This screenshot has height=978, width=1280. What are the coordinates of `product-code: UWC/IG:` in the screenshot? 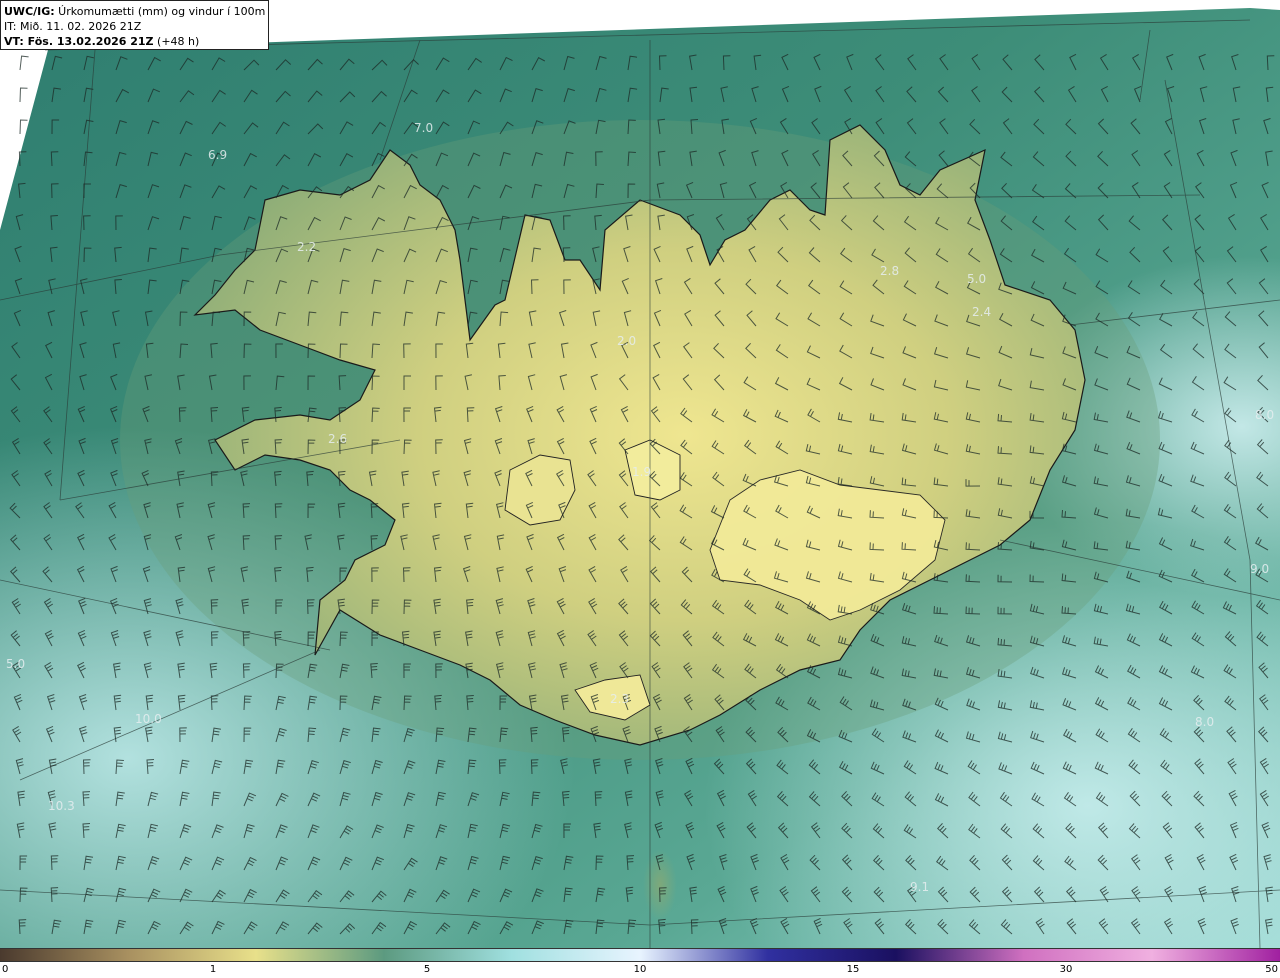 It's located at (29, 11).